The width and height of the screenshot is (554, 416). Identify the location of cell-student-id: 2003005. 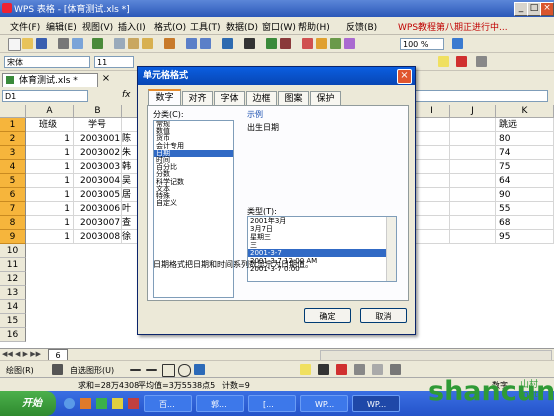
(98, 195).